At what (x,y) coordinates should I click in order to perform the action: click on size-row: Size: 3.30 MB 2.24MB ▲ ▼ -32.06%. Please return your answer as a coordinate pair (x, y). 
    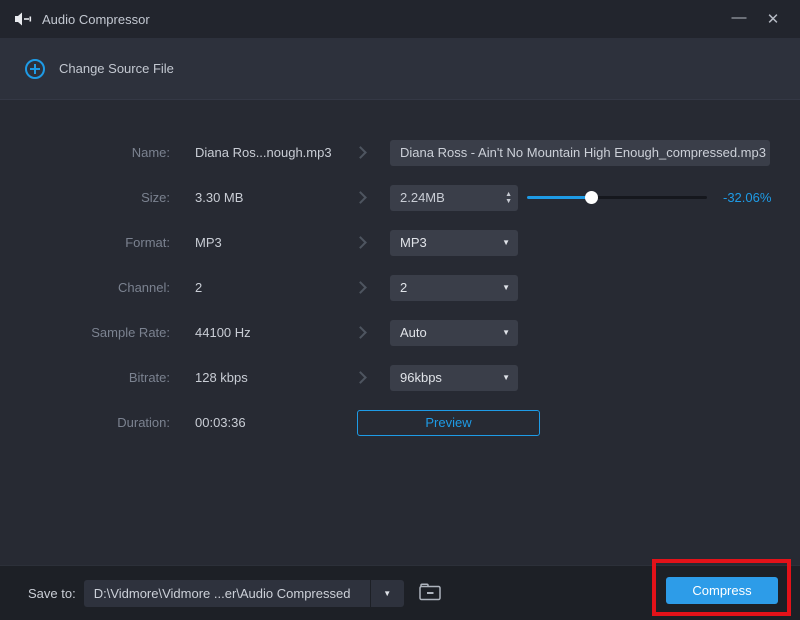
    Looking at the image, I should click on (400, 197).